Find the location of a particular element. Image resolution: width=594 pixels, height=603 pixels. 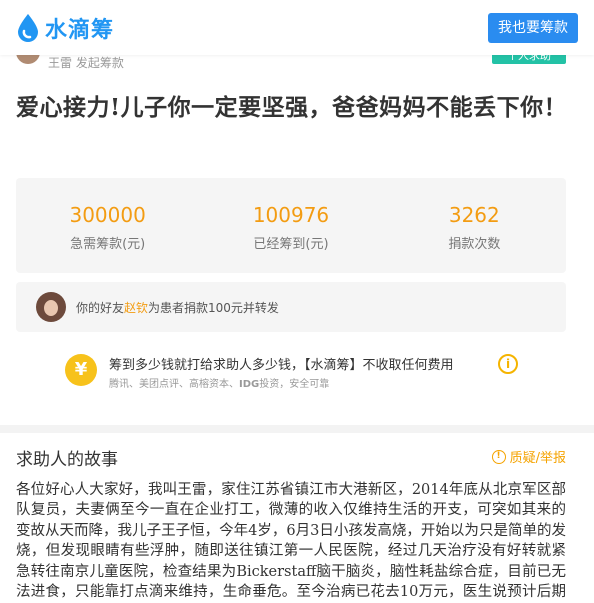

stat-target: 300000 急需筹款(元) is located at coordinates (107, 225).